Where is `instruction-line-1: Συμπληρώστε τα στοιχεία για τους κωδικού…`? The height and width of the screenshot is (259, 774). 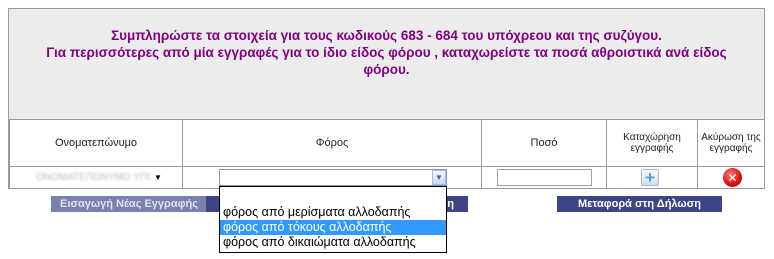
instruction-line-1: Συμπληρώστε τα στοιχεία για τους κωδικού… is located at coordinates (386, 35).